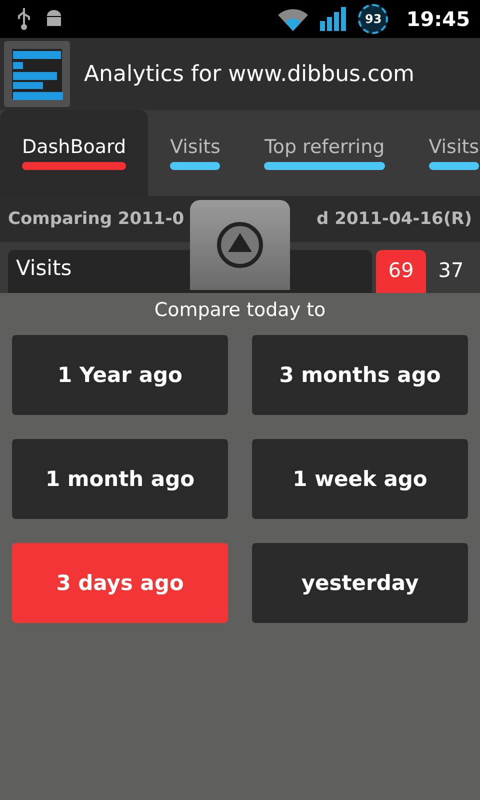 This screenshot has width=480, height=800. Describe the element at coordinates (120, 479) in the screenshot. I see `compare-option: 1 month ago` at that location.